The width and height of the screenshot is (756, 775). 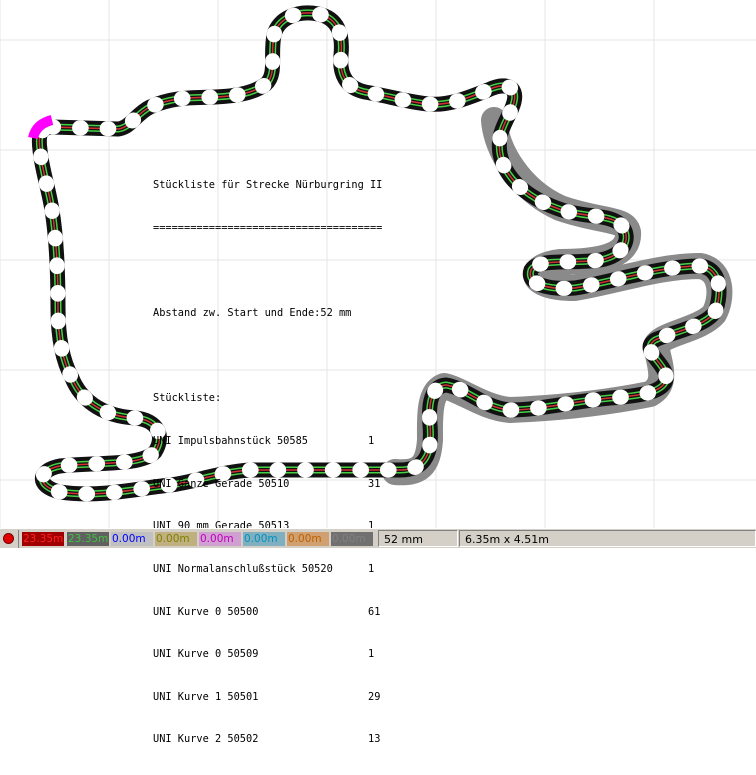 I want to click on lane-length-1: 23.35m, so click(x=43, y=539).